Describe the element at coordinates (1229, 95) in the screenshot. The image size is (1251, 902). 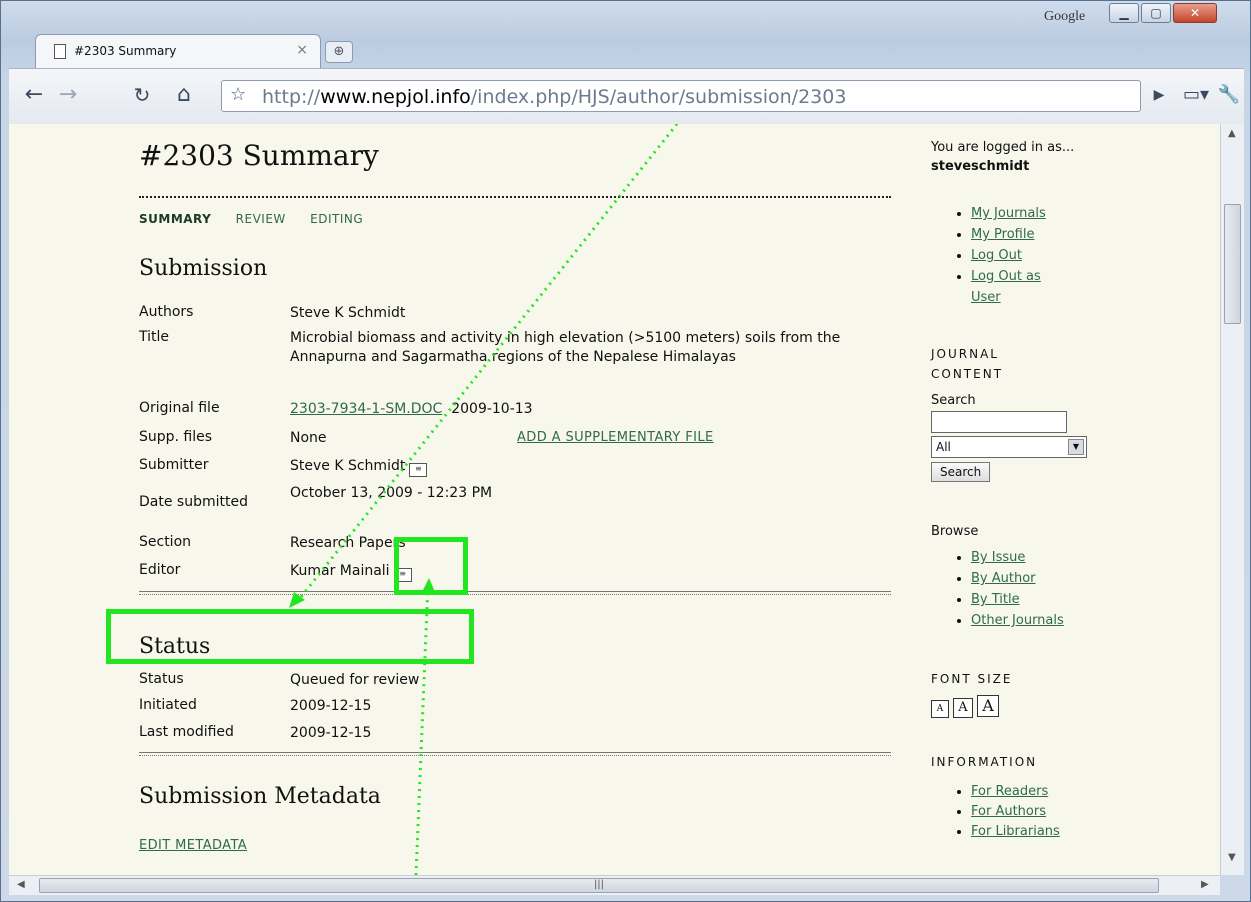
I see `wrench-menu-icon: 🔧` at that location.